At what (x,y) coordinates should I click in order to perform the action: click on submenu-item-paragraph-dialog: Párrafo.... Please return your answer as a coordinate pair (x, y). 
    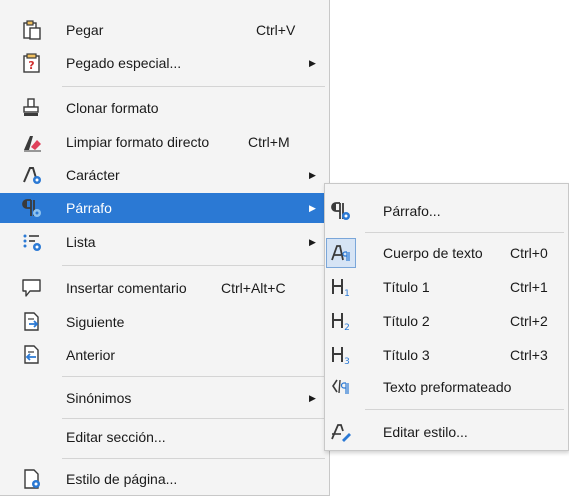
    Looking at the image, I should click on (446, 211).